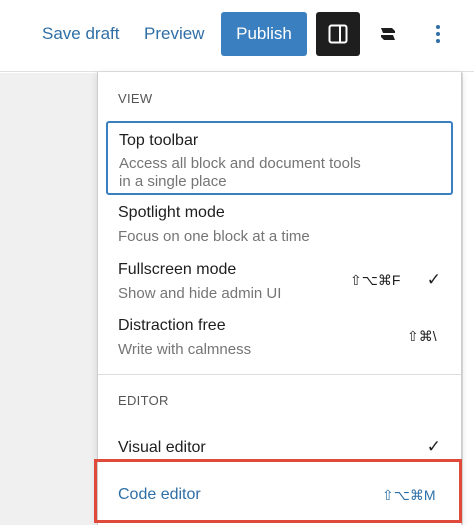 The height and width of the screenshot is (525, 474). What do you see at coordinates (375, 280) in the screenshot?
I see `keyboard-shortcut: ⇧⌥⌘F` at bounding box center [375, 280].